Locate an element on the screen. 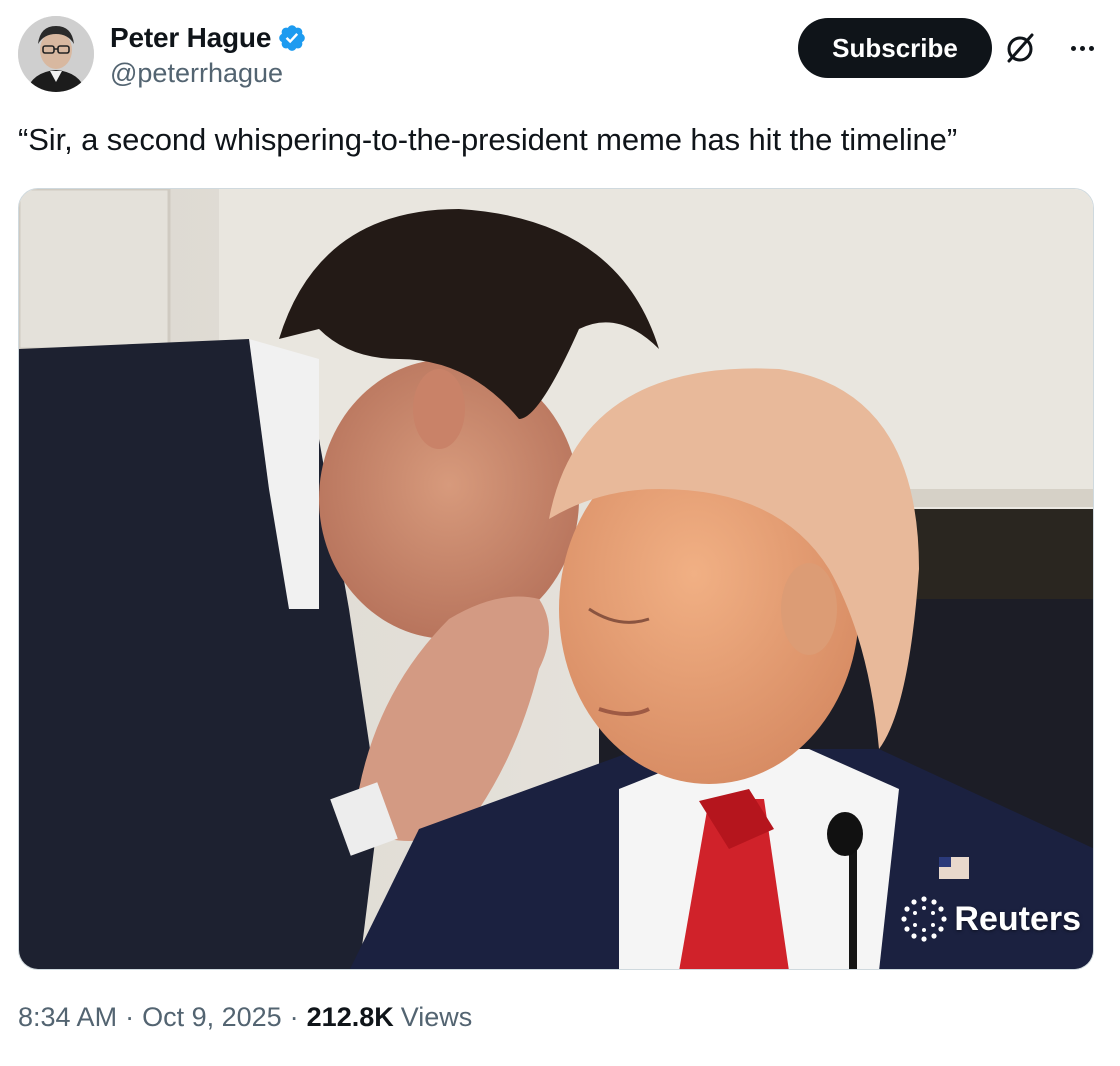 This screenshot has height=1066, width=1120. name-row: Peter Hague is located at coordinates (208, 38).